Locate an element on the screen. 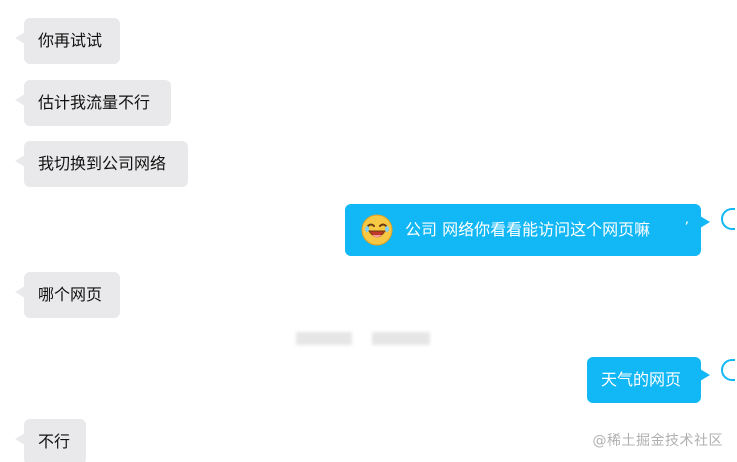  message-text: 哪个网页 is located at coordinates (70, 294).